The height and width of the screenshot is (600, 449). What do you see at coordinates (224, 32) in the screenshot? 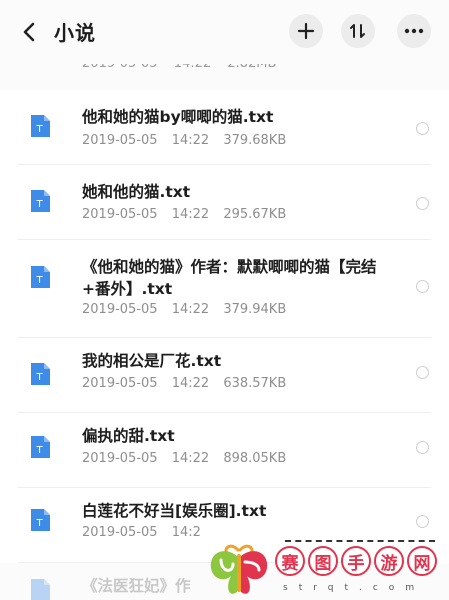
I see `top-app-bar: 小说` at bounding box center [224, 32].